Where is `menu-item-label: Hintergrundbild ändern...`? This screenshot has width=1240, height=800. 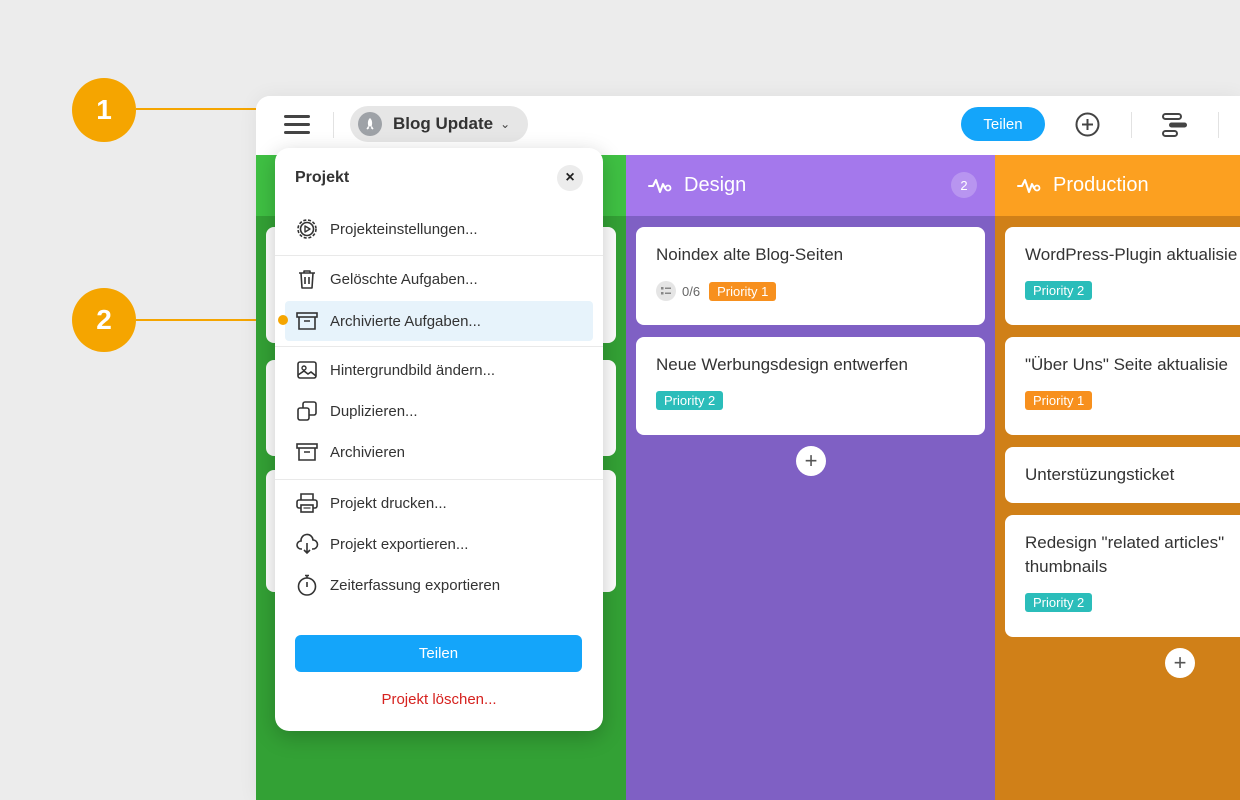 menu-item-label: Hintergrundbild ändern... is located at coordinates (413, 370).